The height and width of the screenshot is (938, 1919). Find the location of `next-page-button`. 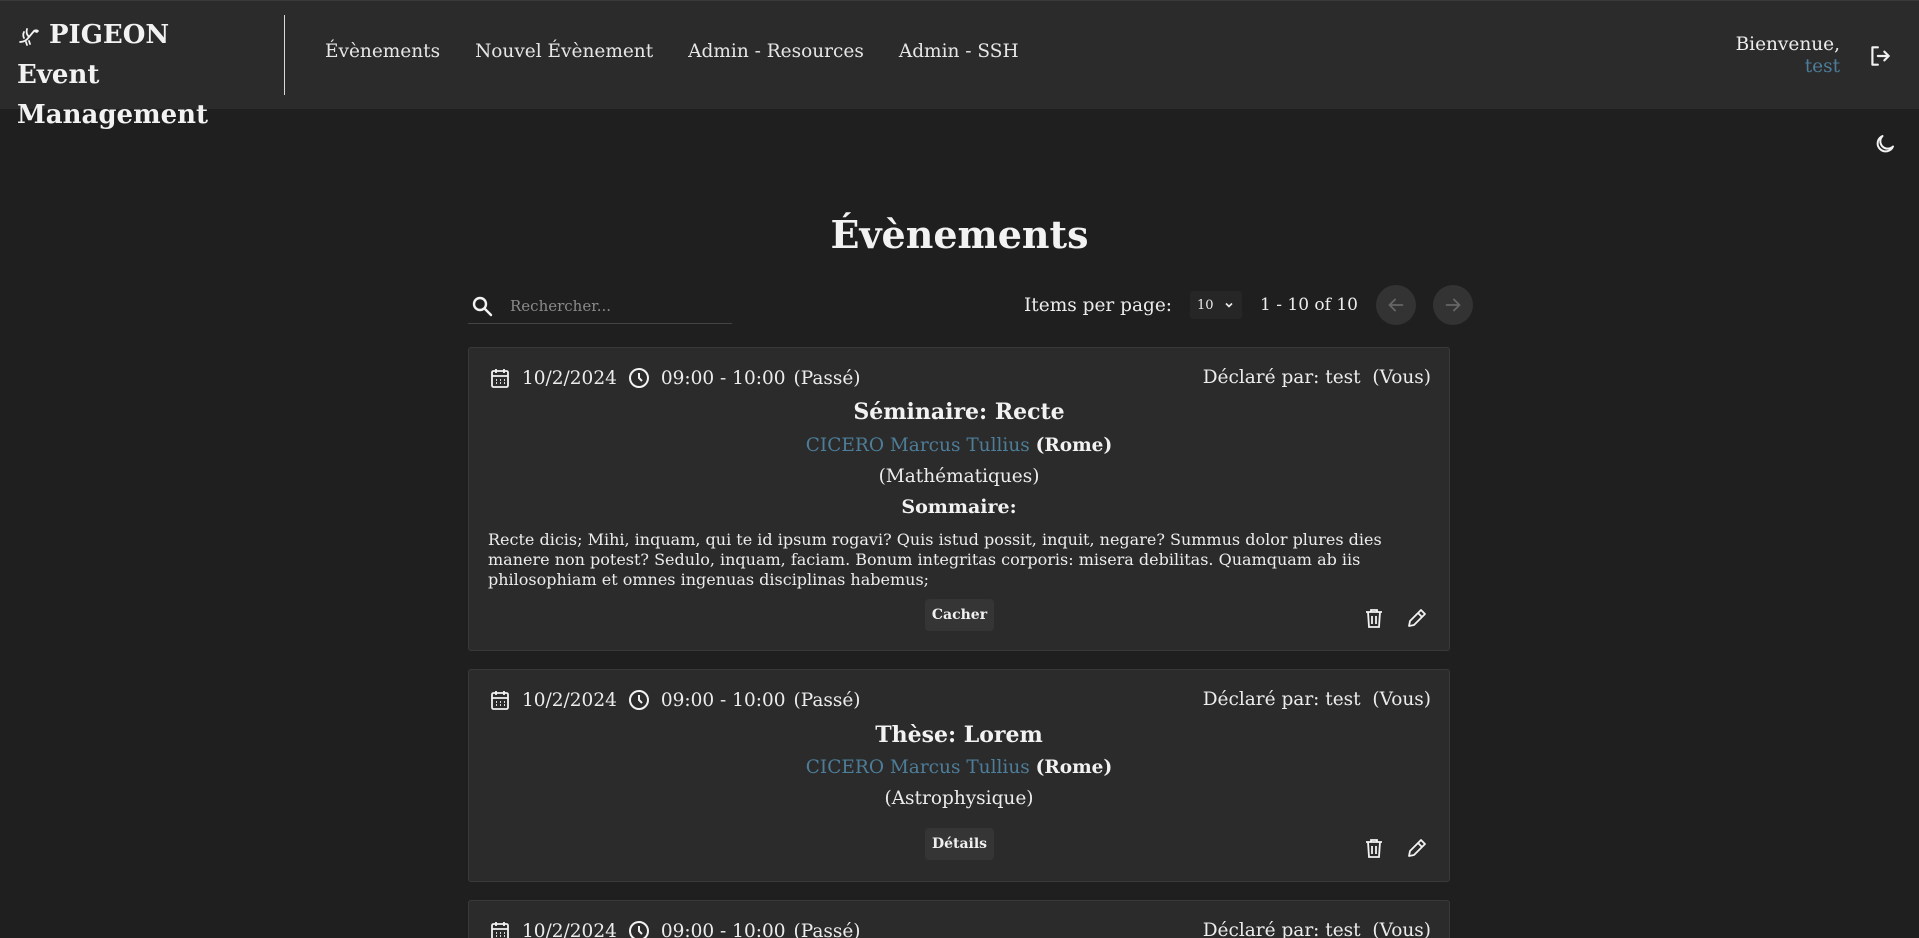

next-page-button is located at coordinates (1453, 305).